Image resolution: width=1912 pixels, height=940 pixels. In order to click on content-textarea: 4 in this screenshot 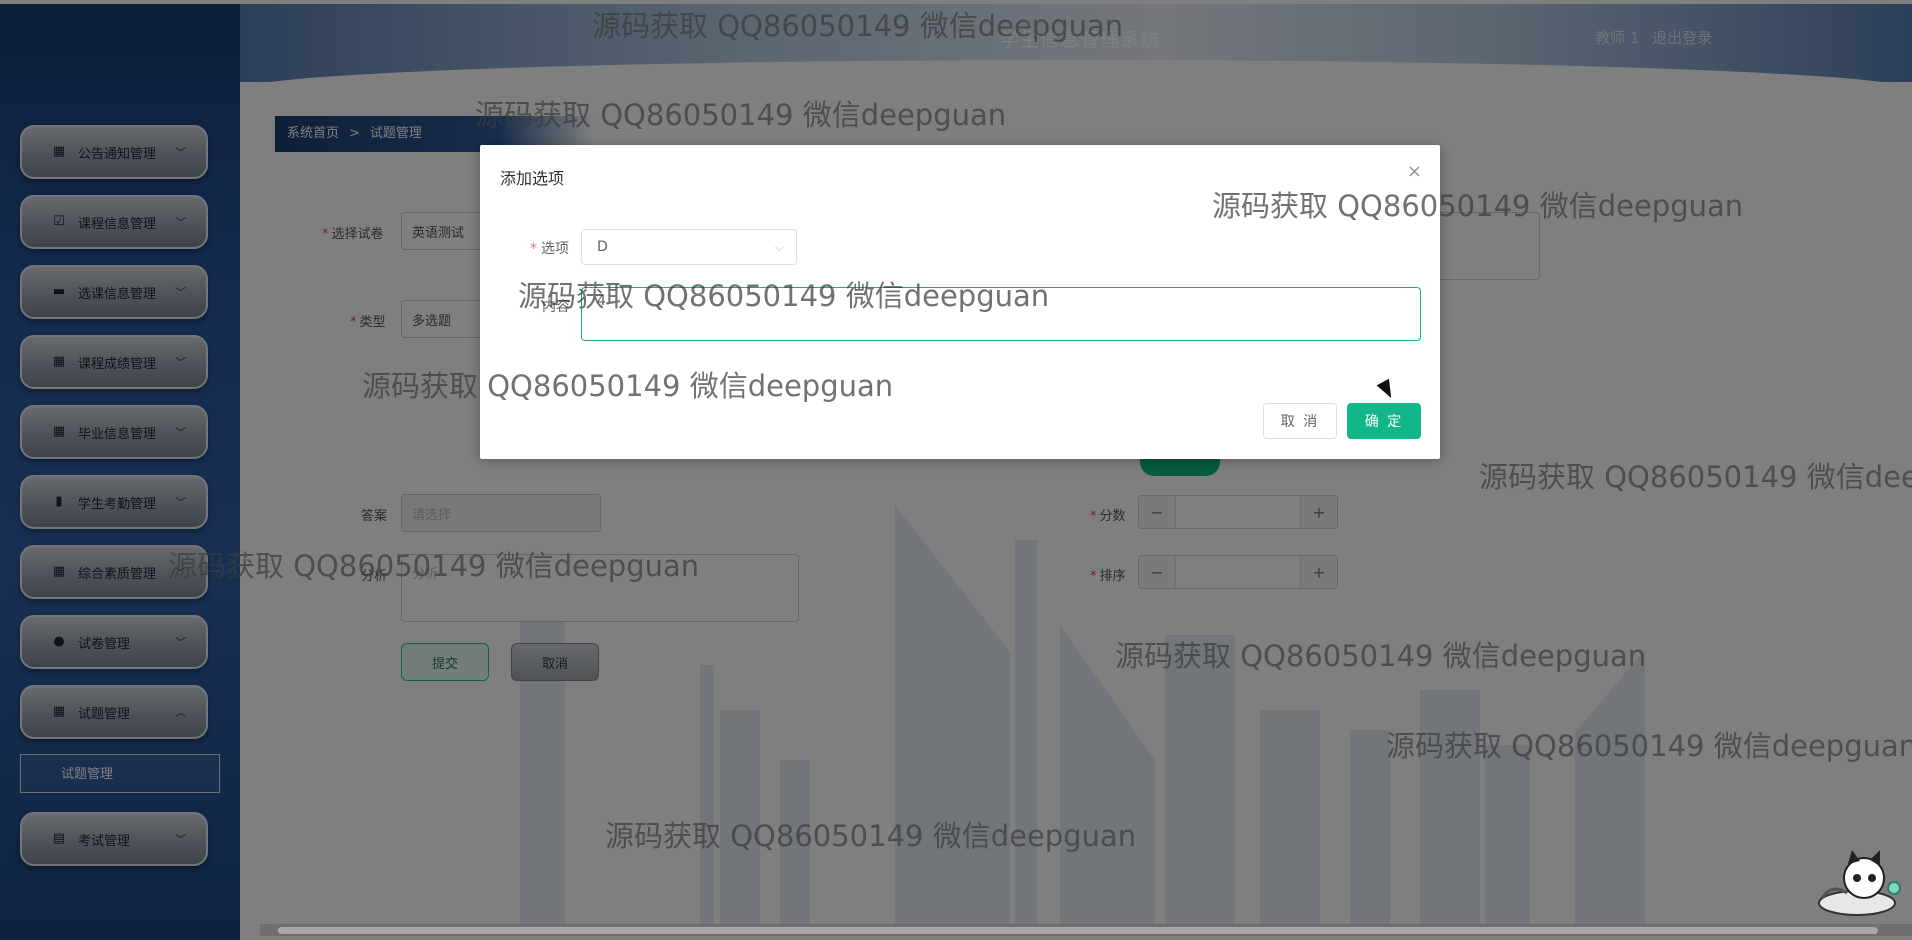, I will do `click(1001, 314)`.